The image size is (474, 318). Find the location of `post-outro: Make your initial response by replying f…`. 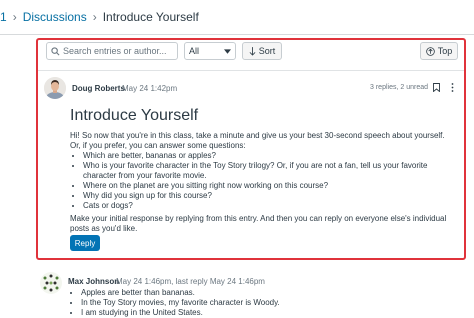

post-outro: Make your initial response by replying f… is located at coordinates (258, 223).